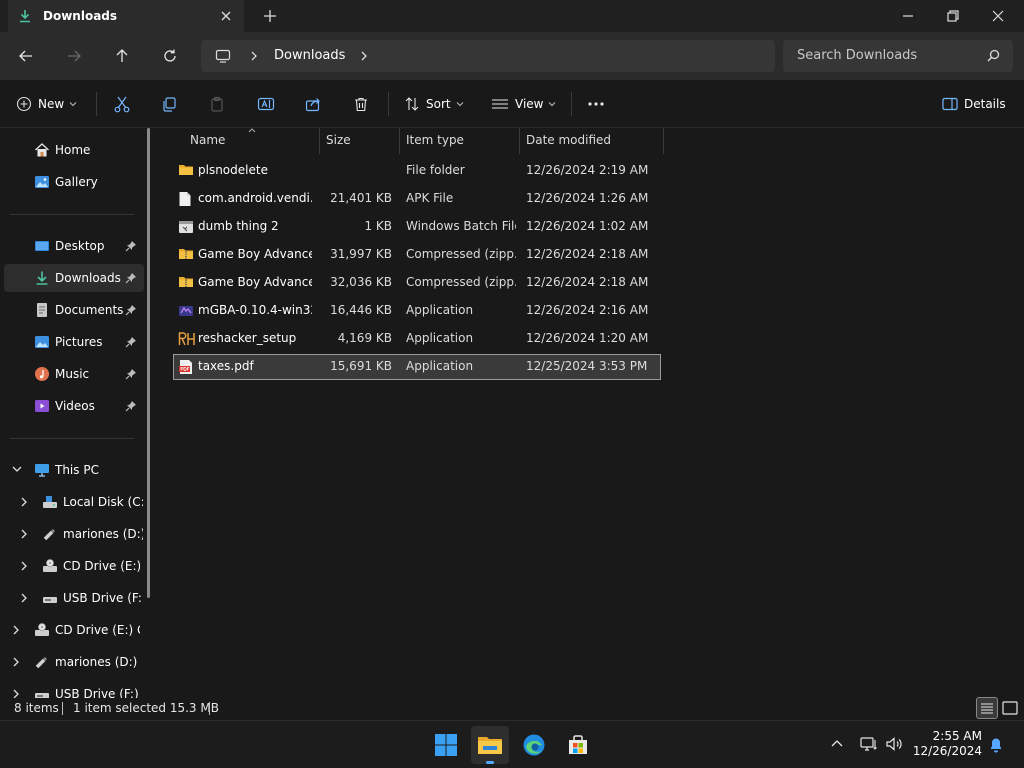 This screenshot has width=1024, height=768. I want to click on more-options-button, so click(596, 104).